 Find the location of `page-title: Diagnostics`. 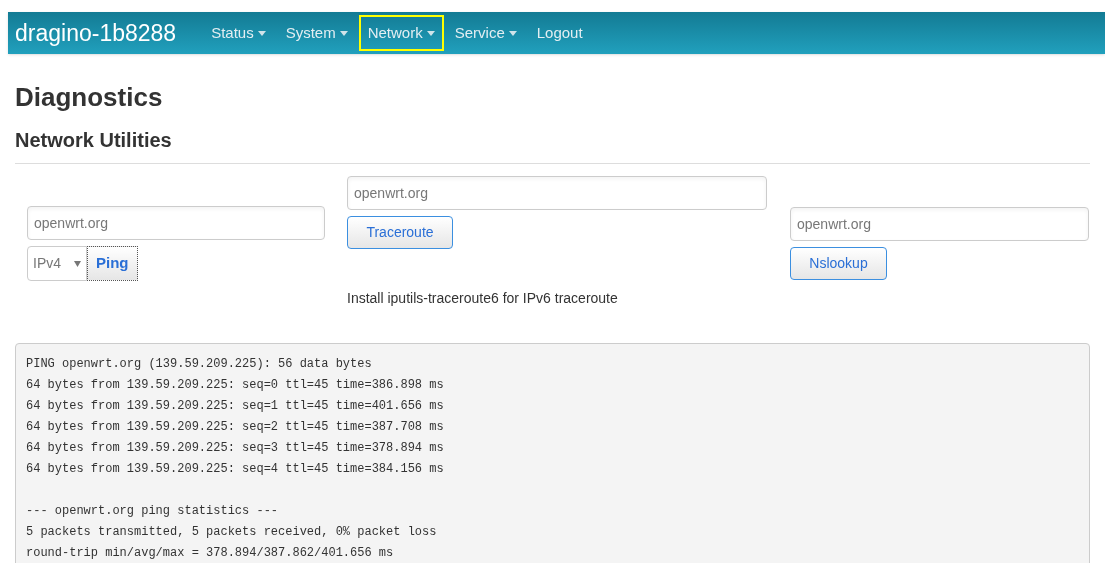

page-title: Diagnostics is located at coordinates (89, 97).